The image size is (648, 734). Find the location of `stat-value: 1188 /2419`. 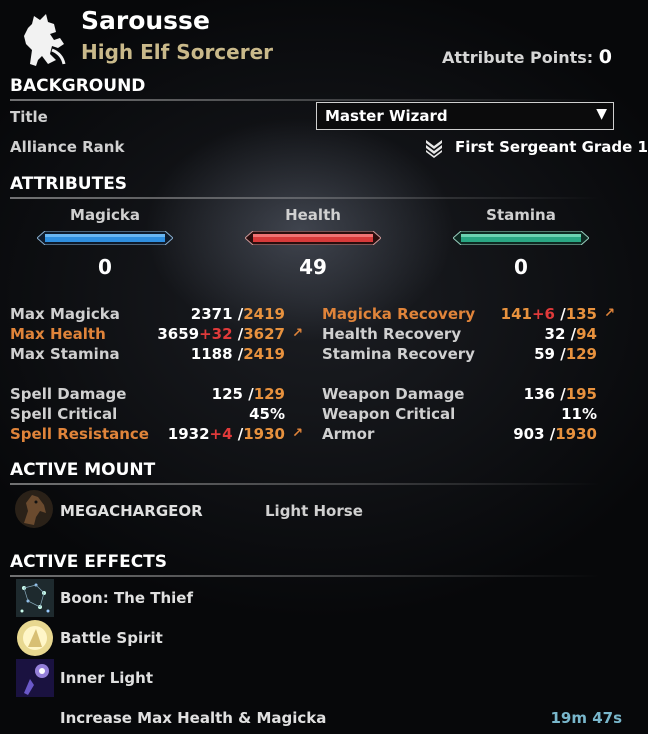

stat-value: 1188 /2419 is located at coordinates (238, 354).